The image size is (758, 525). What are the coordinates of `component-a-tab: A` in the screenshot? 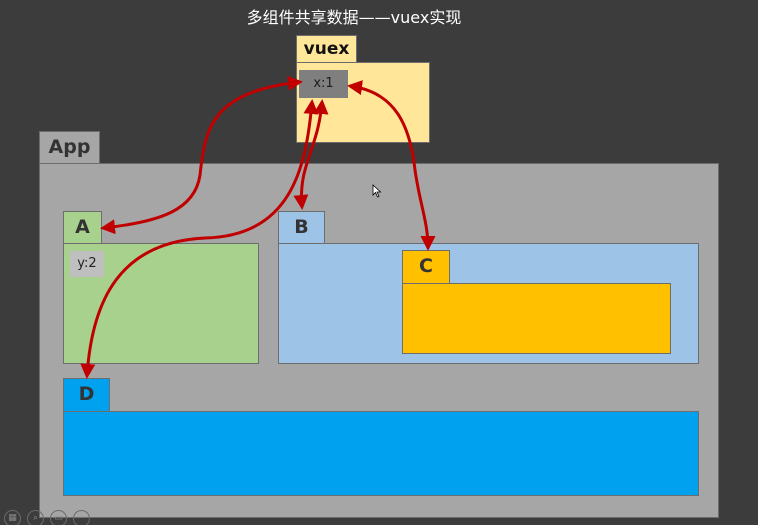 It's located at (82, 227).